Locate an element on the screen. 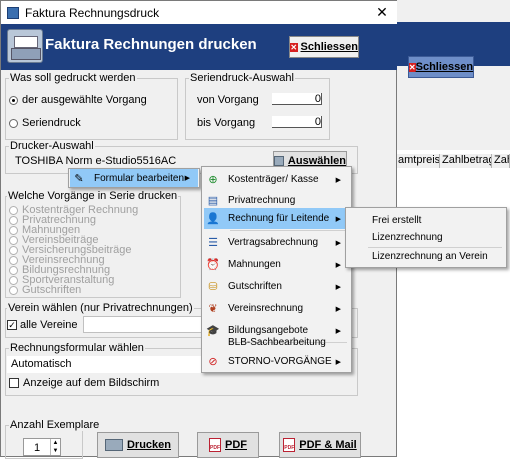 The image size is (510, 459). form-select-value: Automatisch is located at coordinates (41, 364).